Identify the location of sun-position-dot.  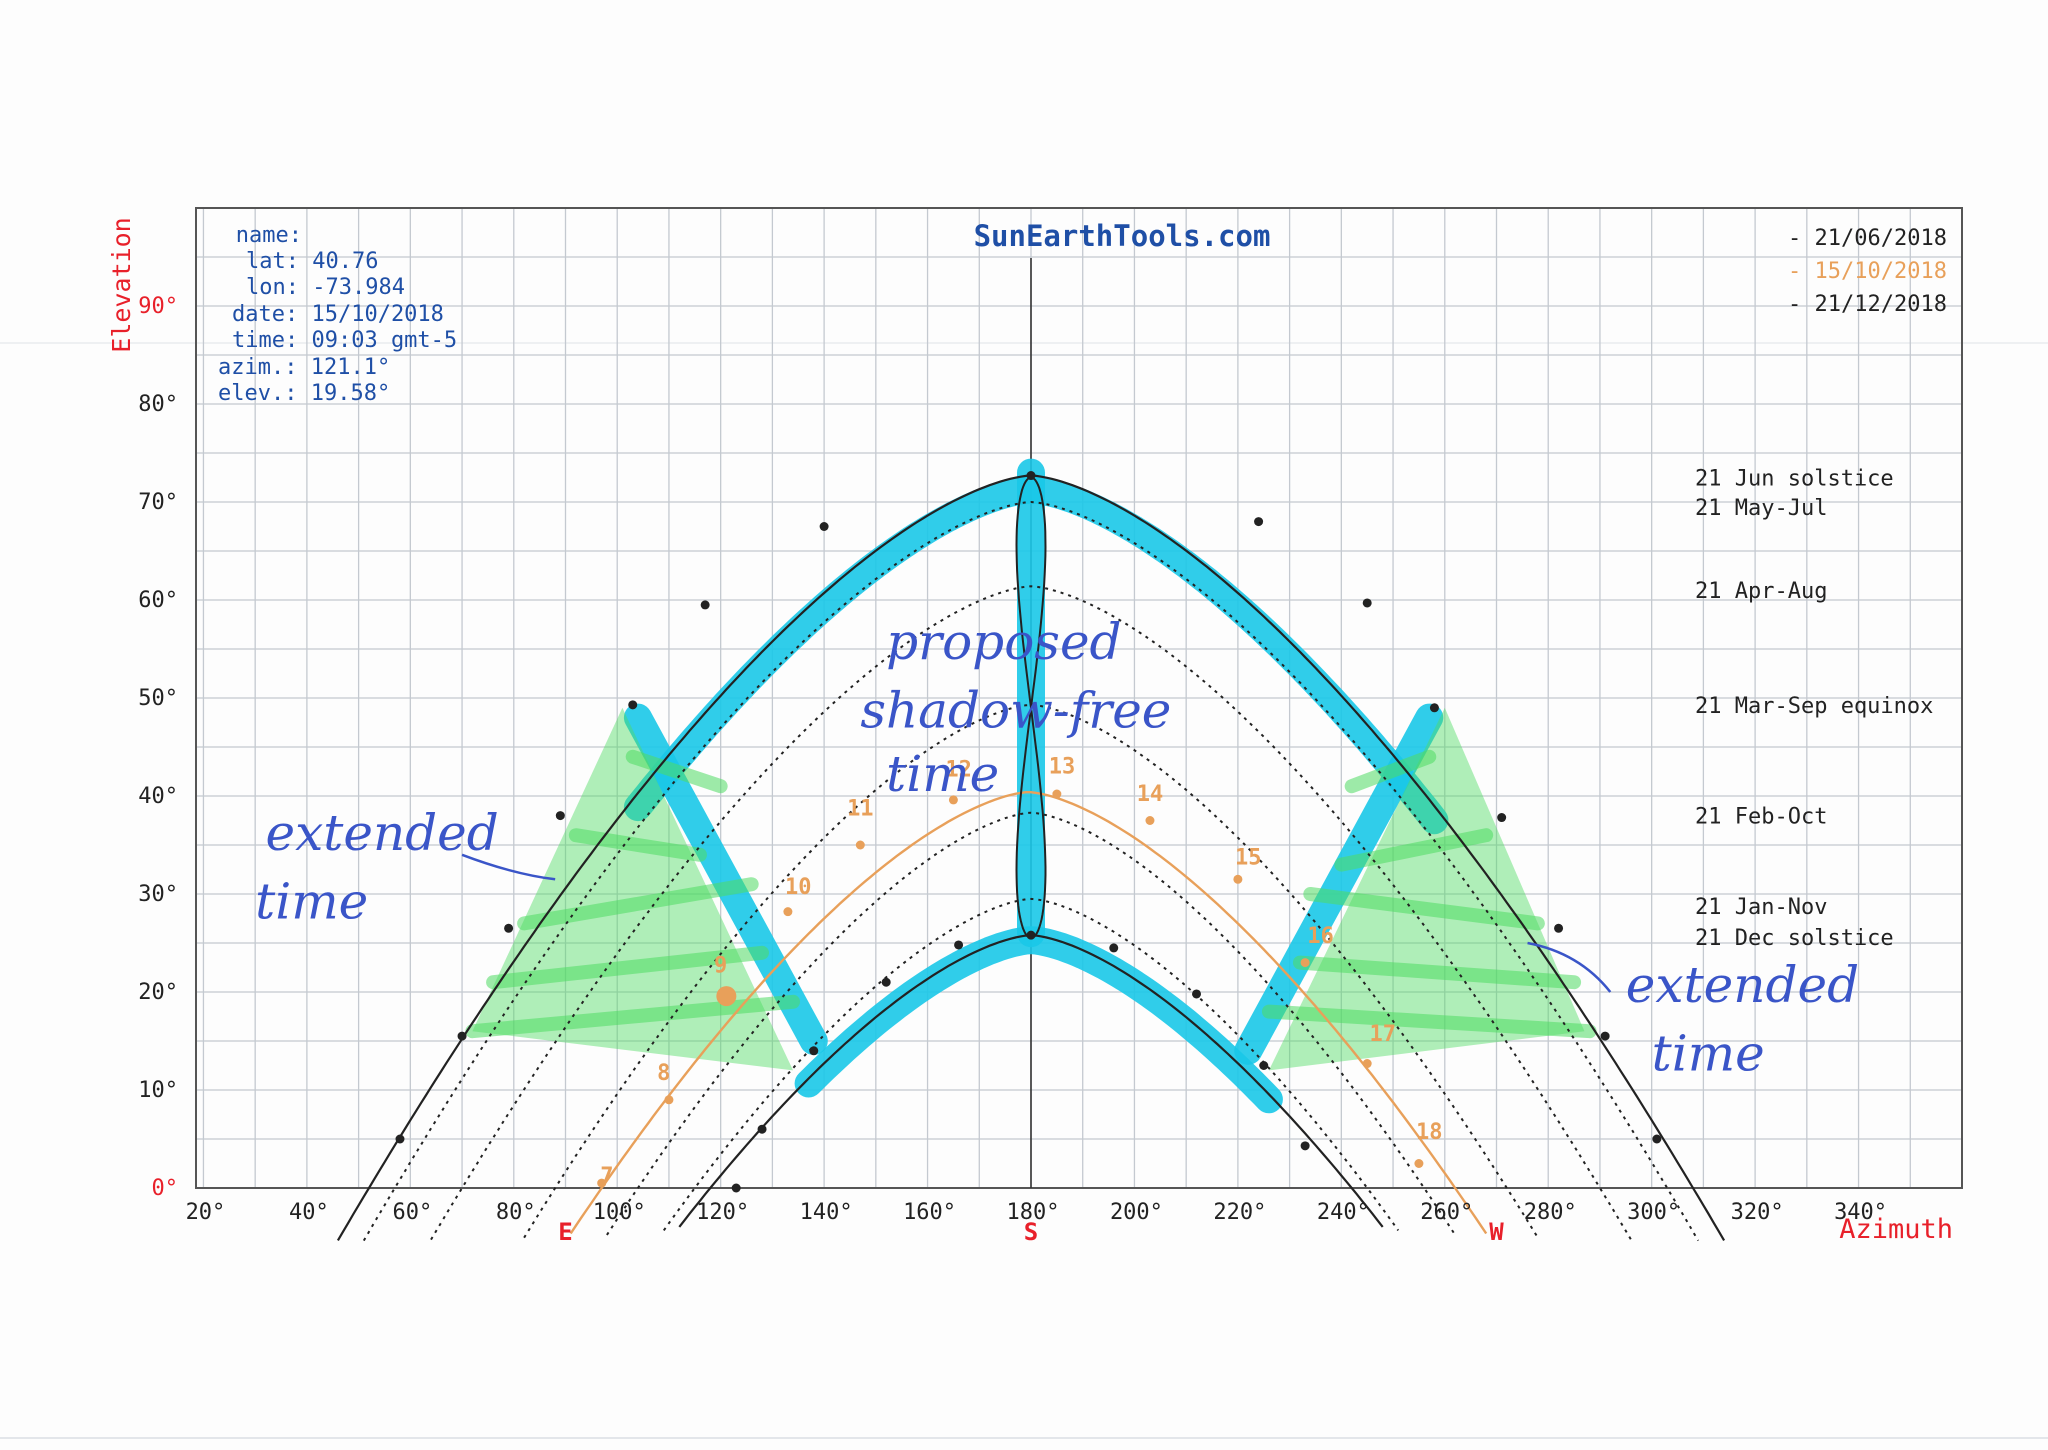
(726, 996).